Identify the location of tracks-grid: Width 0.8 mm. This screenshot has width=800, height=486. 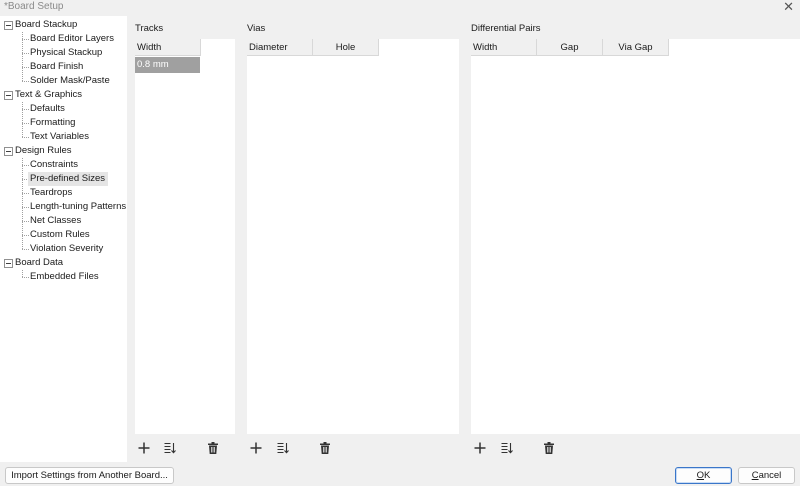
(185, 236).